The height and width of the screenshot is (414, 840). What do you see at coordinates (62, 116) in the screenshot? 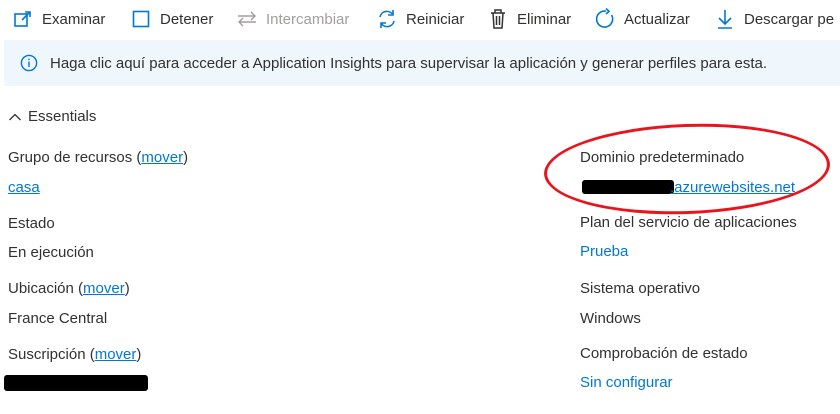
I see `essentials-label: Essentials` at bounding box center [62, 116].